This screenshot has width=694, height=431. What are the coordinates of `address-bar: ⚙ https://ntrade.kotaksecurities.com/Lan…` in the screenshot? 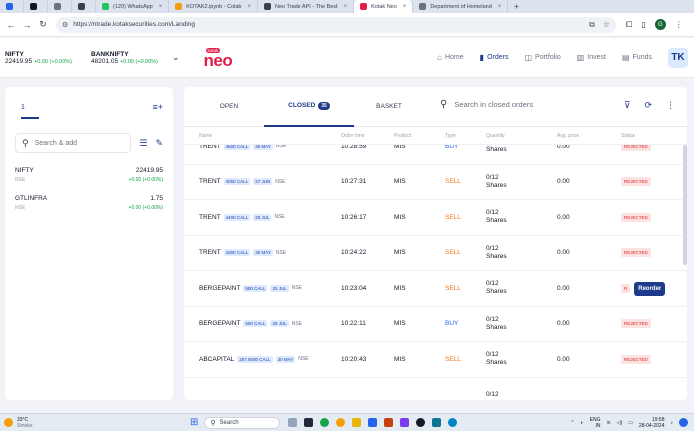 It's located at (336, 24).